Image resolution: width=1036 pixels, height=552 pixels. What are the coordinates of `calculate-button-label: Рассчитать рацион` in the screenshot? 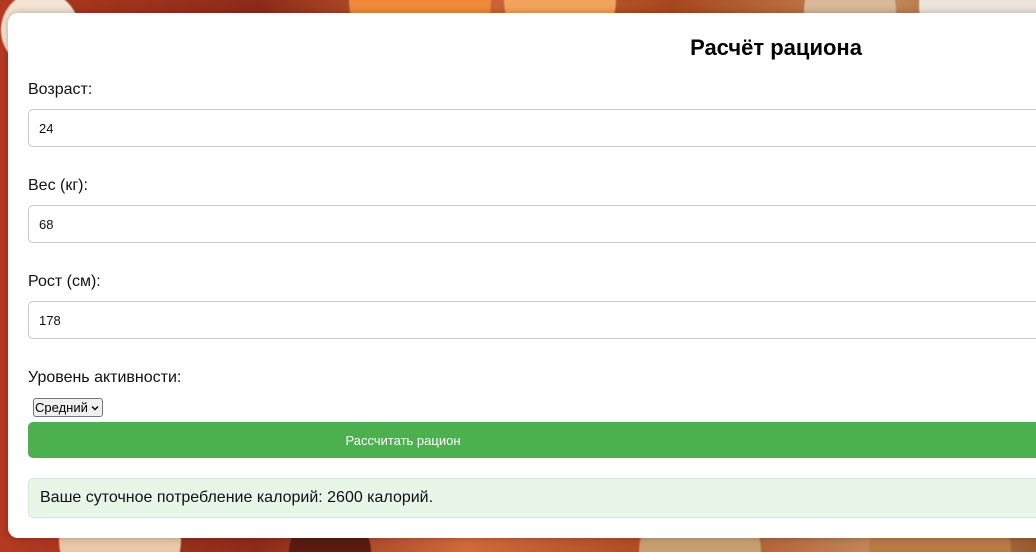 It's located at (403, 440).